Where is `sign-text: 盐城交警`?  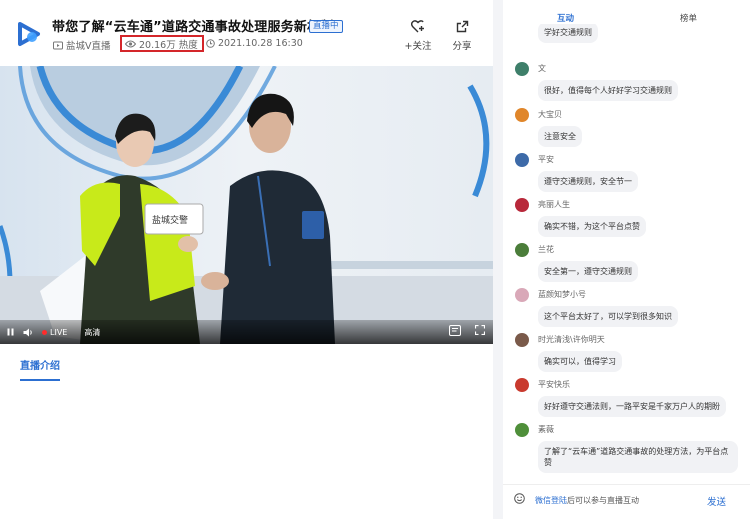 sign-text: 盐城交警 is located at coordinates (170, 220).